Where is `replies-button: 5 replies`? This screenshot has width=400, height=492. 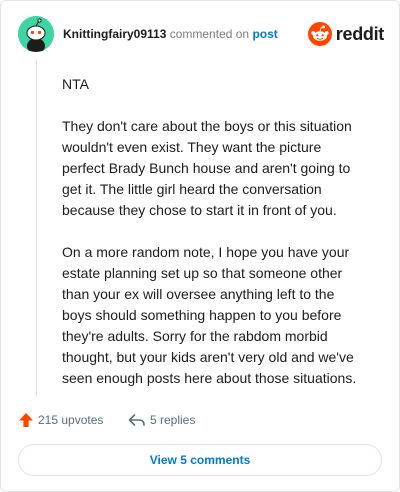
replies-button: 5 replies is located at coordinates (161, 420).